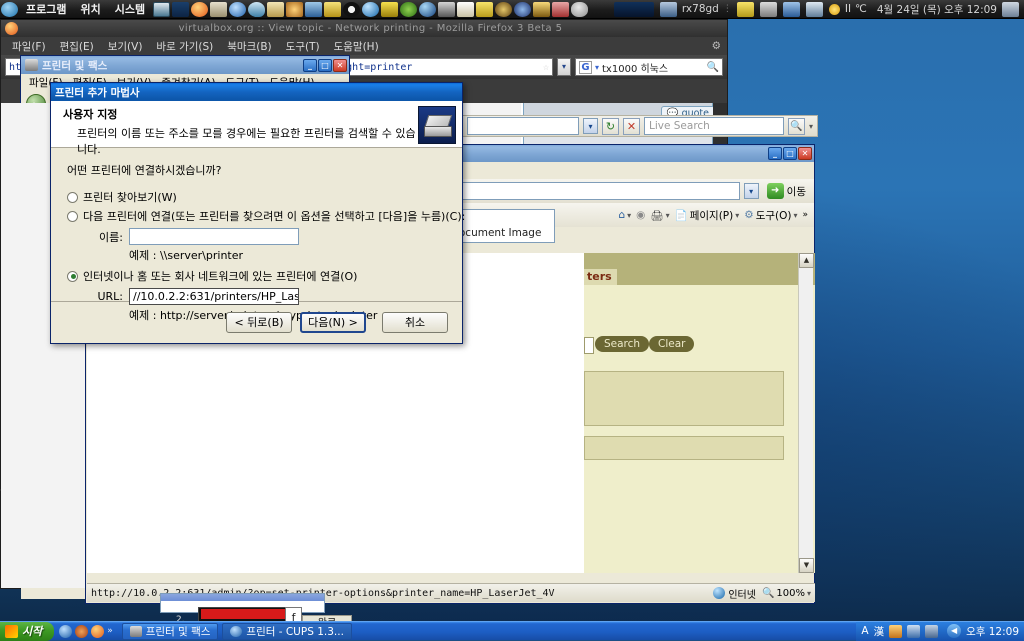  What do you see at coordinates (256, 92) in the screenshot?
I see `wizard-titlebar: 프린터 추가 마법사` at bounding box center [256, 92].